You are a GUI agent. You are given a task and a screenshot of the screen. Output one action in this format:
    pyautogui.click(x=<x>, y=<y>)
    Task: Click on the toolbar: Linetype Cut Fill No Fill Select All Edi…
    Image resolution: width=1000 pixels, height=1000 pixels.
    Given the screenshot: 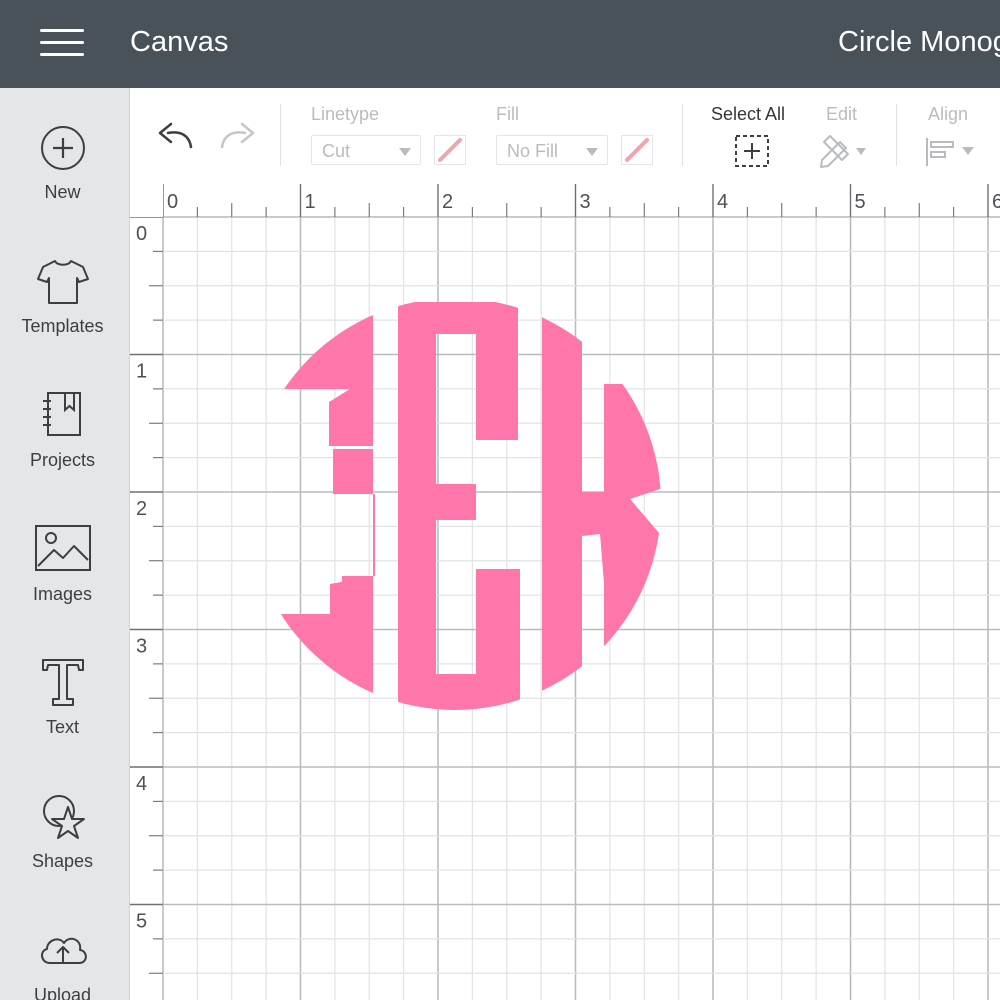 What is the action you would take?
    pyautogui.click(x=565, y=136)
    